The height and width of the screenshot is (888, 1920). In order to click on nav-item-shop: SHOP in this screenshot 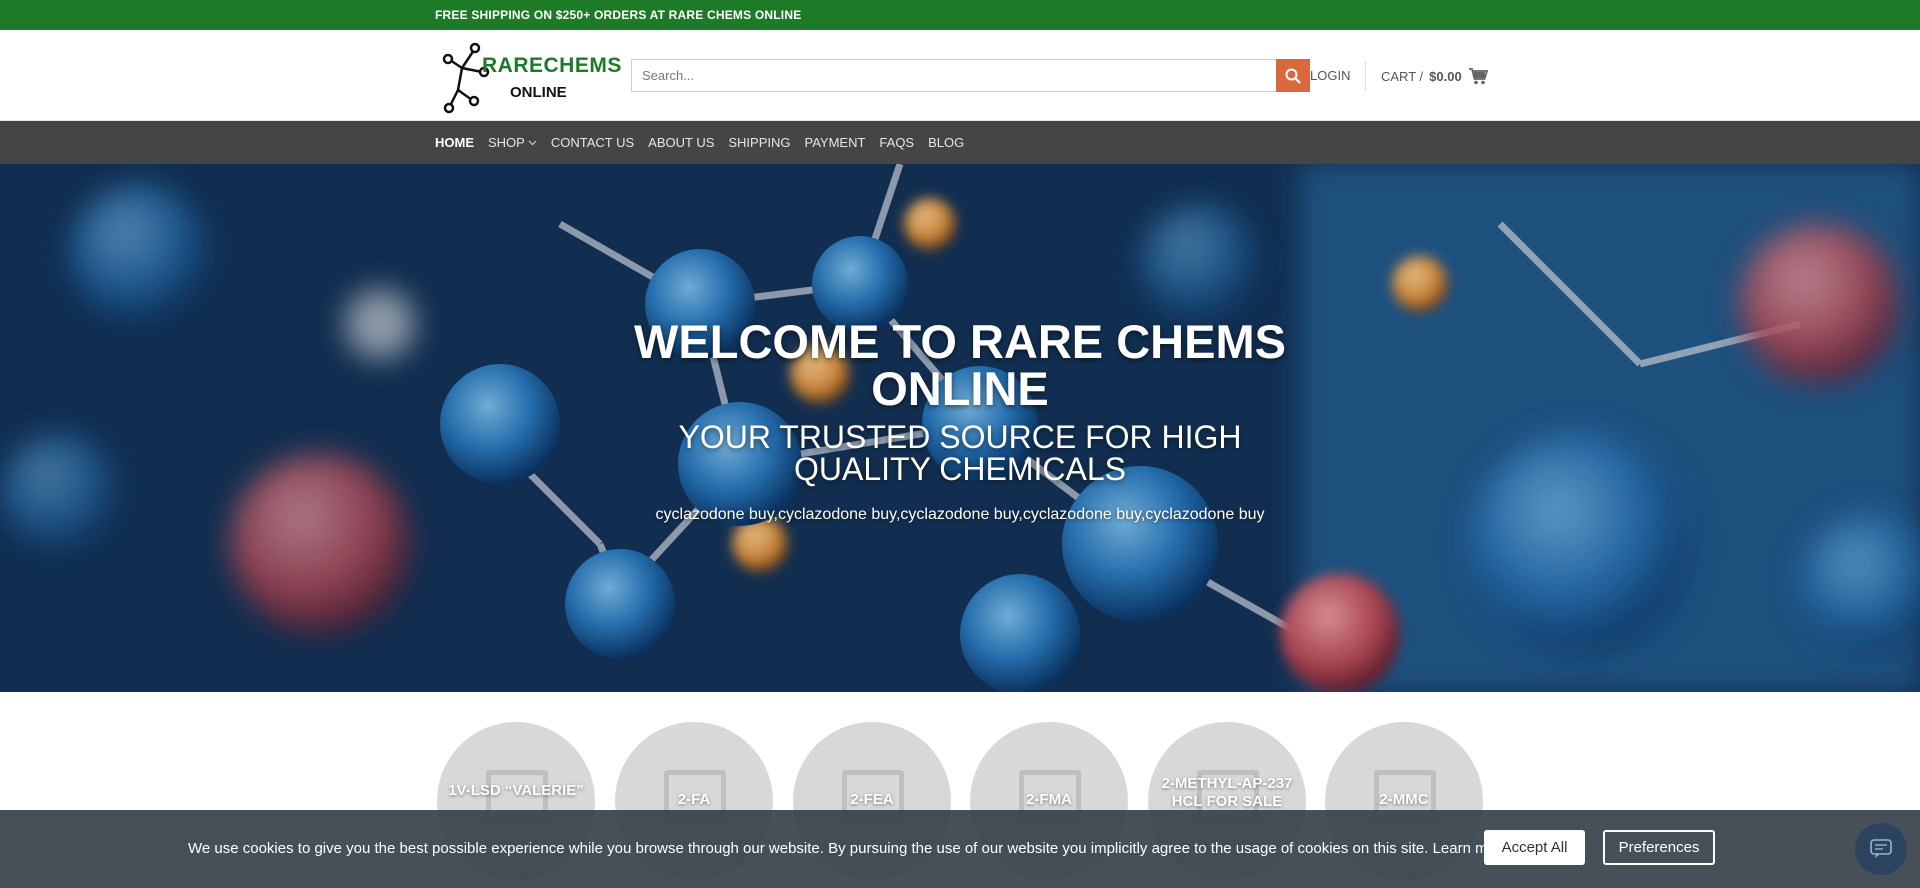, I will do `click(512, 142)`.